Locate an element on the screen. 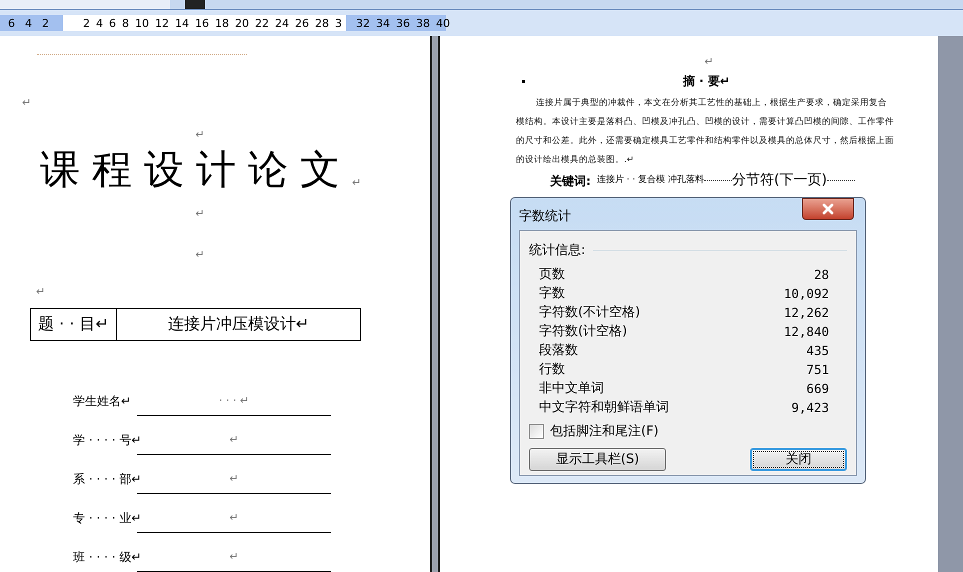 Image resolution: width=963 pixels, height=572 pixels. stat-label: 非中文单词 is located at coordinates (571, 389).